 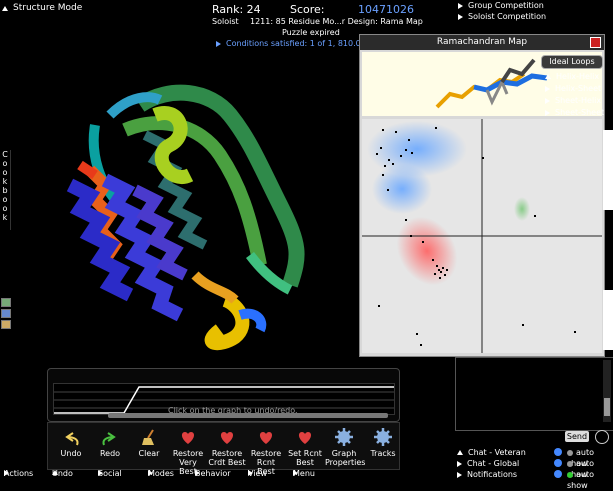 What do you see at coordinates (110, 473) in the screenshot?
I see `menu-social: Social` at bounding box center [110, 473].